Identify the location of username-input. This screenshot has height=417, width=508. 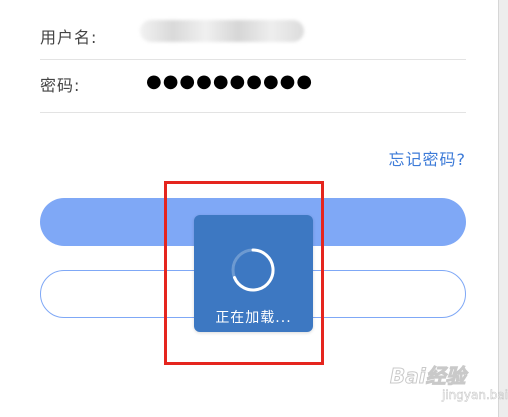
(222, 31).